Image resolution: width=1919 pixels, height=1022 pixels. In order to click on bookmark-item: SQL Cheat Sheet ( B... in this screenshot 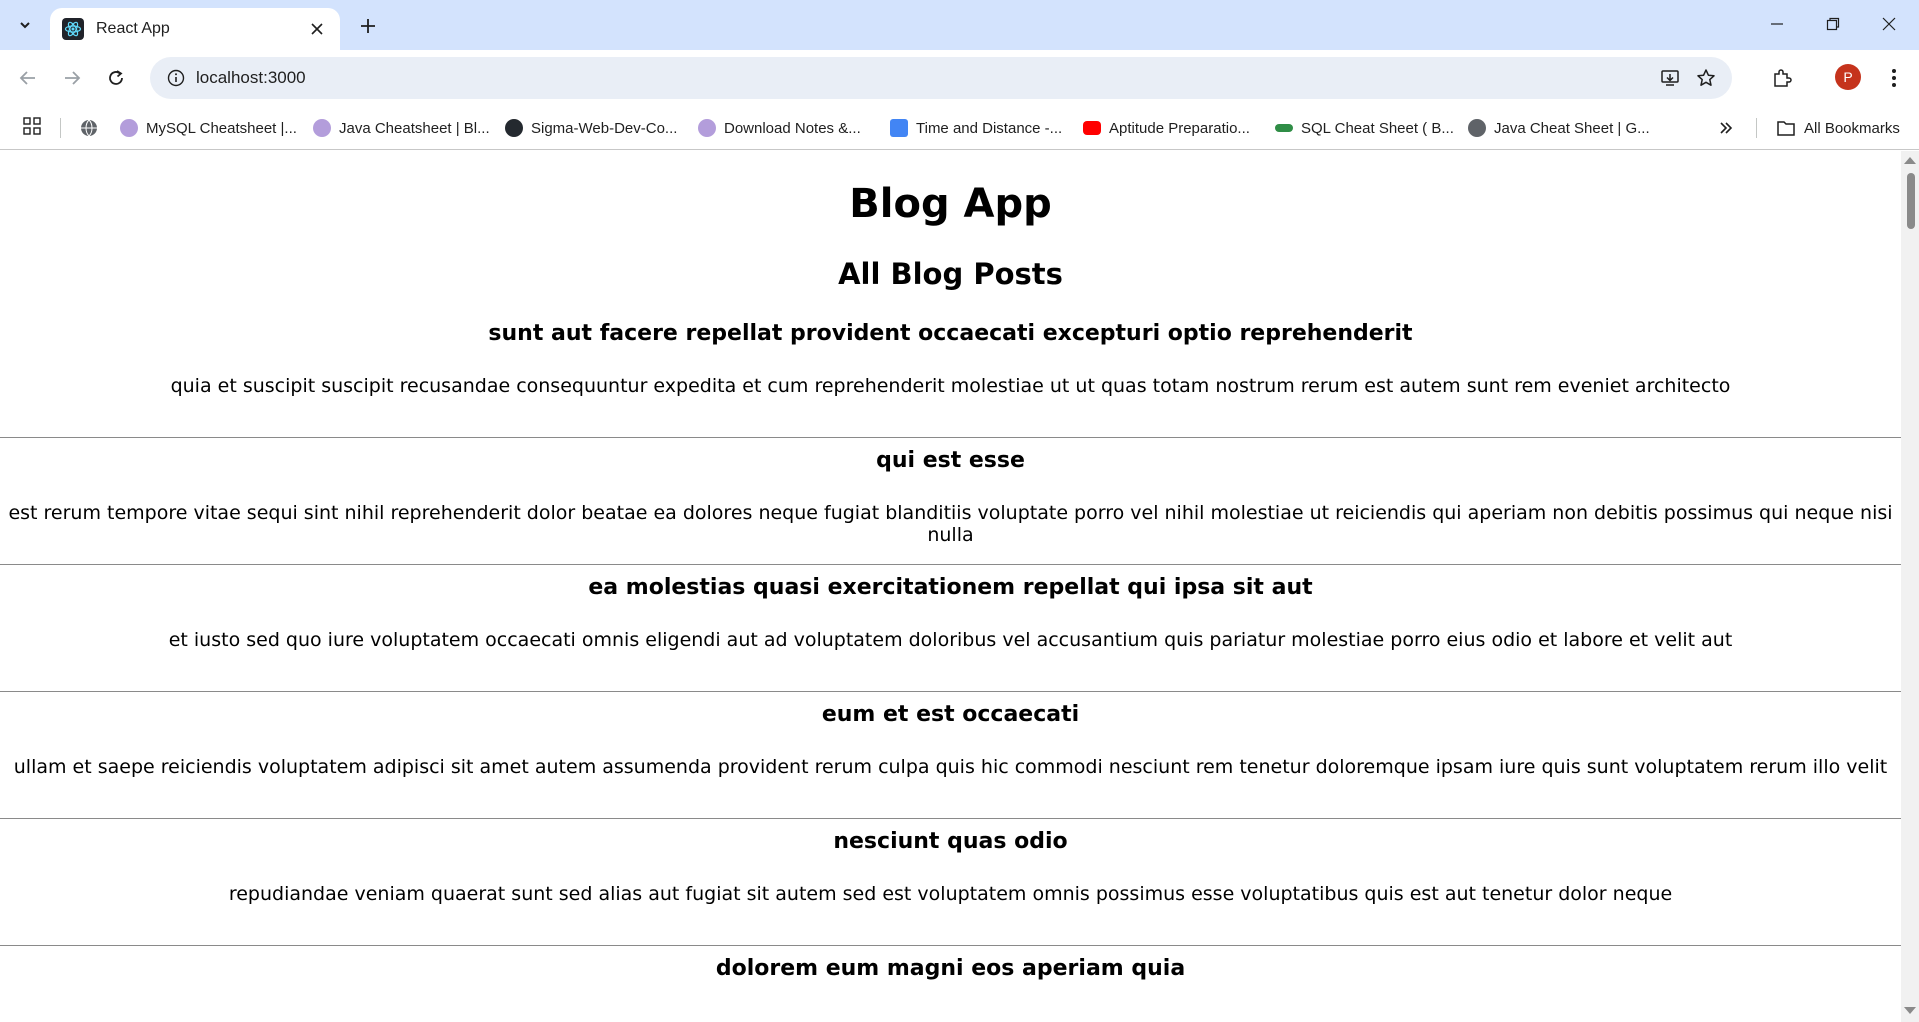, I will do `click(1364, 128)`.